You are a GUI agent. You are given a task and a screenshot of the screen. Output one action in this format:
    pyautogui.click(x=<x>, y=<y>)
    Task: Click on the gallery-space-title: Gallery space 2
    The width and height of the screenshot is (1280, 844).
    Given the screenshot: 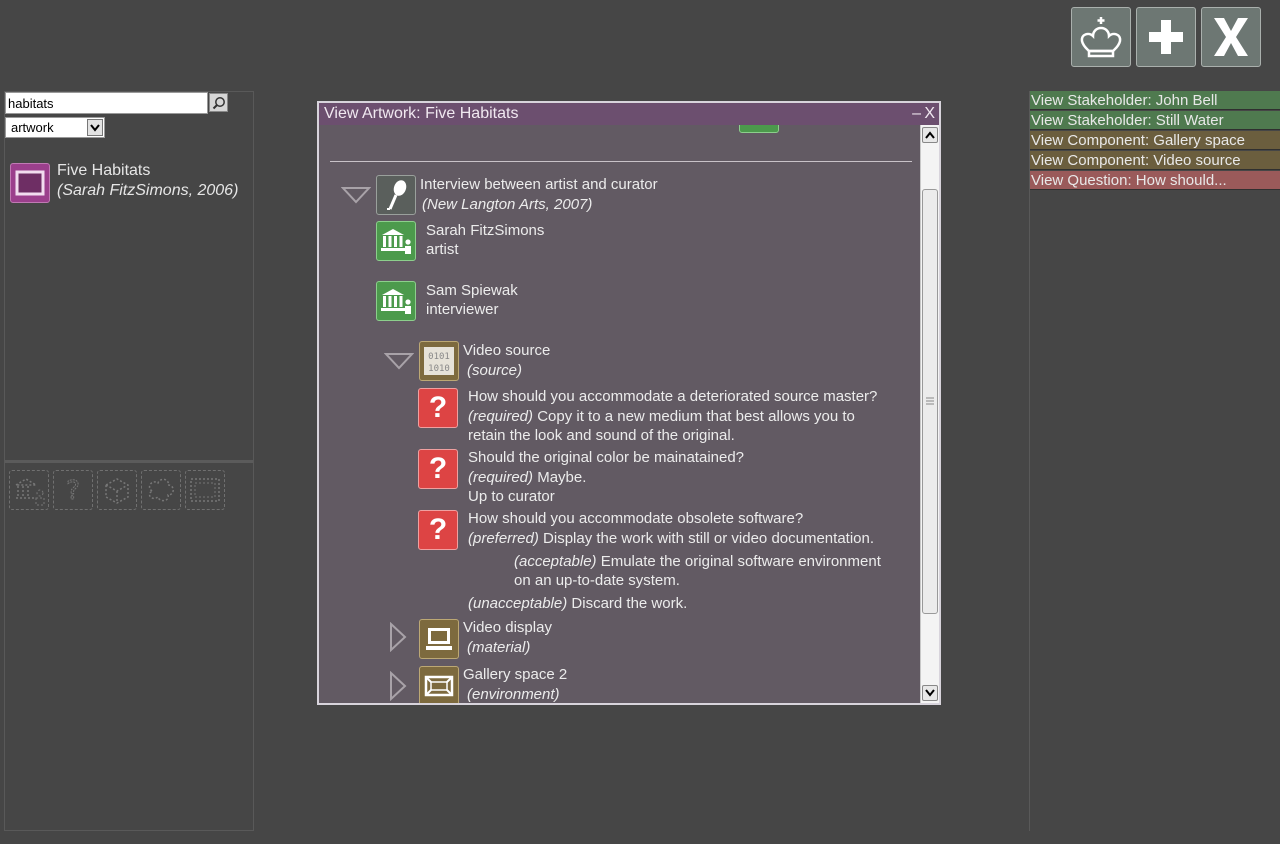 What is the action you would take?
    pyautogui.click(x=515, y=674)
    